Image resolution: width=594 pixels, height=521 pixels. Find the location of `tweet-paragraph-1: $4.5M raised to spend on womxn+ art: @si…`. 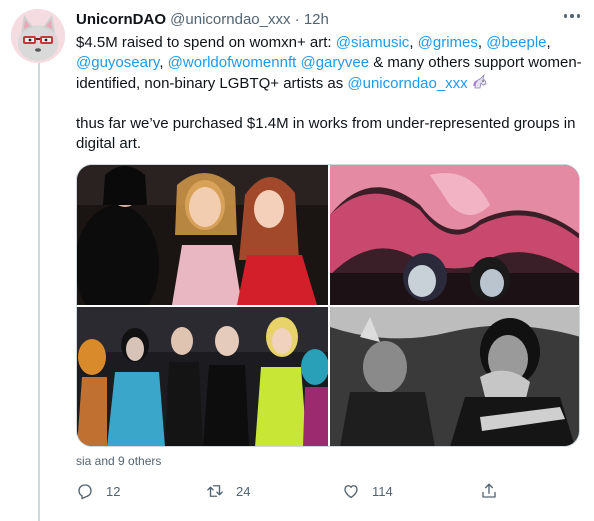

tweet-paragraph-1: $4.5M raised to spend on womxn+ art: @si… is located at coordinates (331, 63).